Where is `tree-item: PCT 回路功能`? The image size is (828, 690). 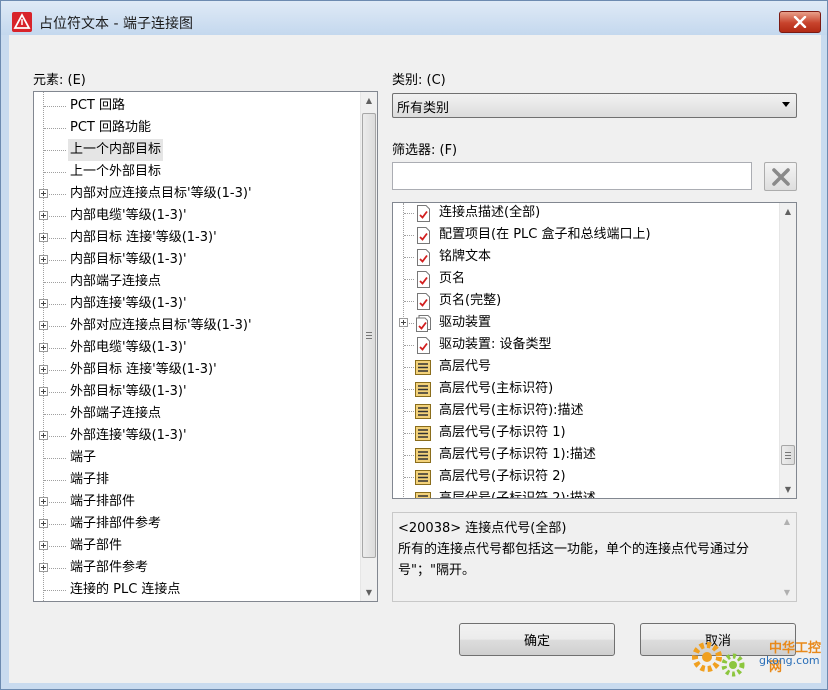
tree-item: PCT 回路功能 is located at coordinates (197, 128).